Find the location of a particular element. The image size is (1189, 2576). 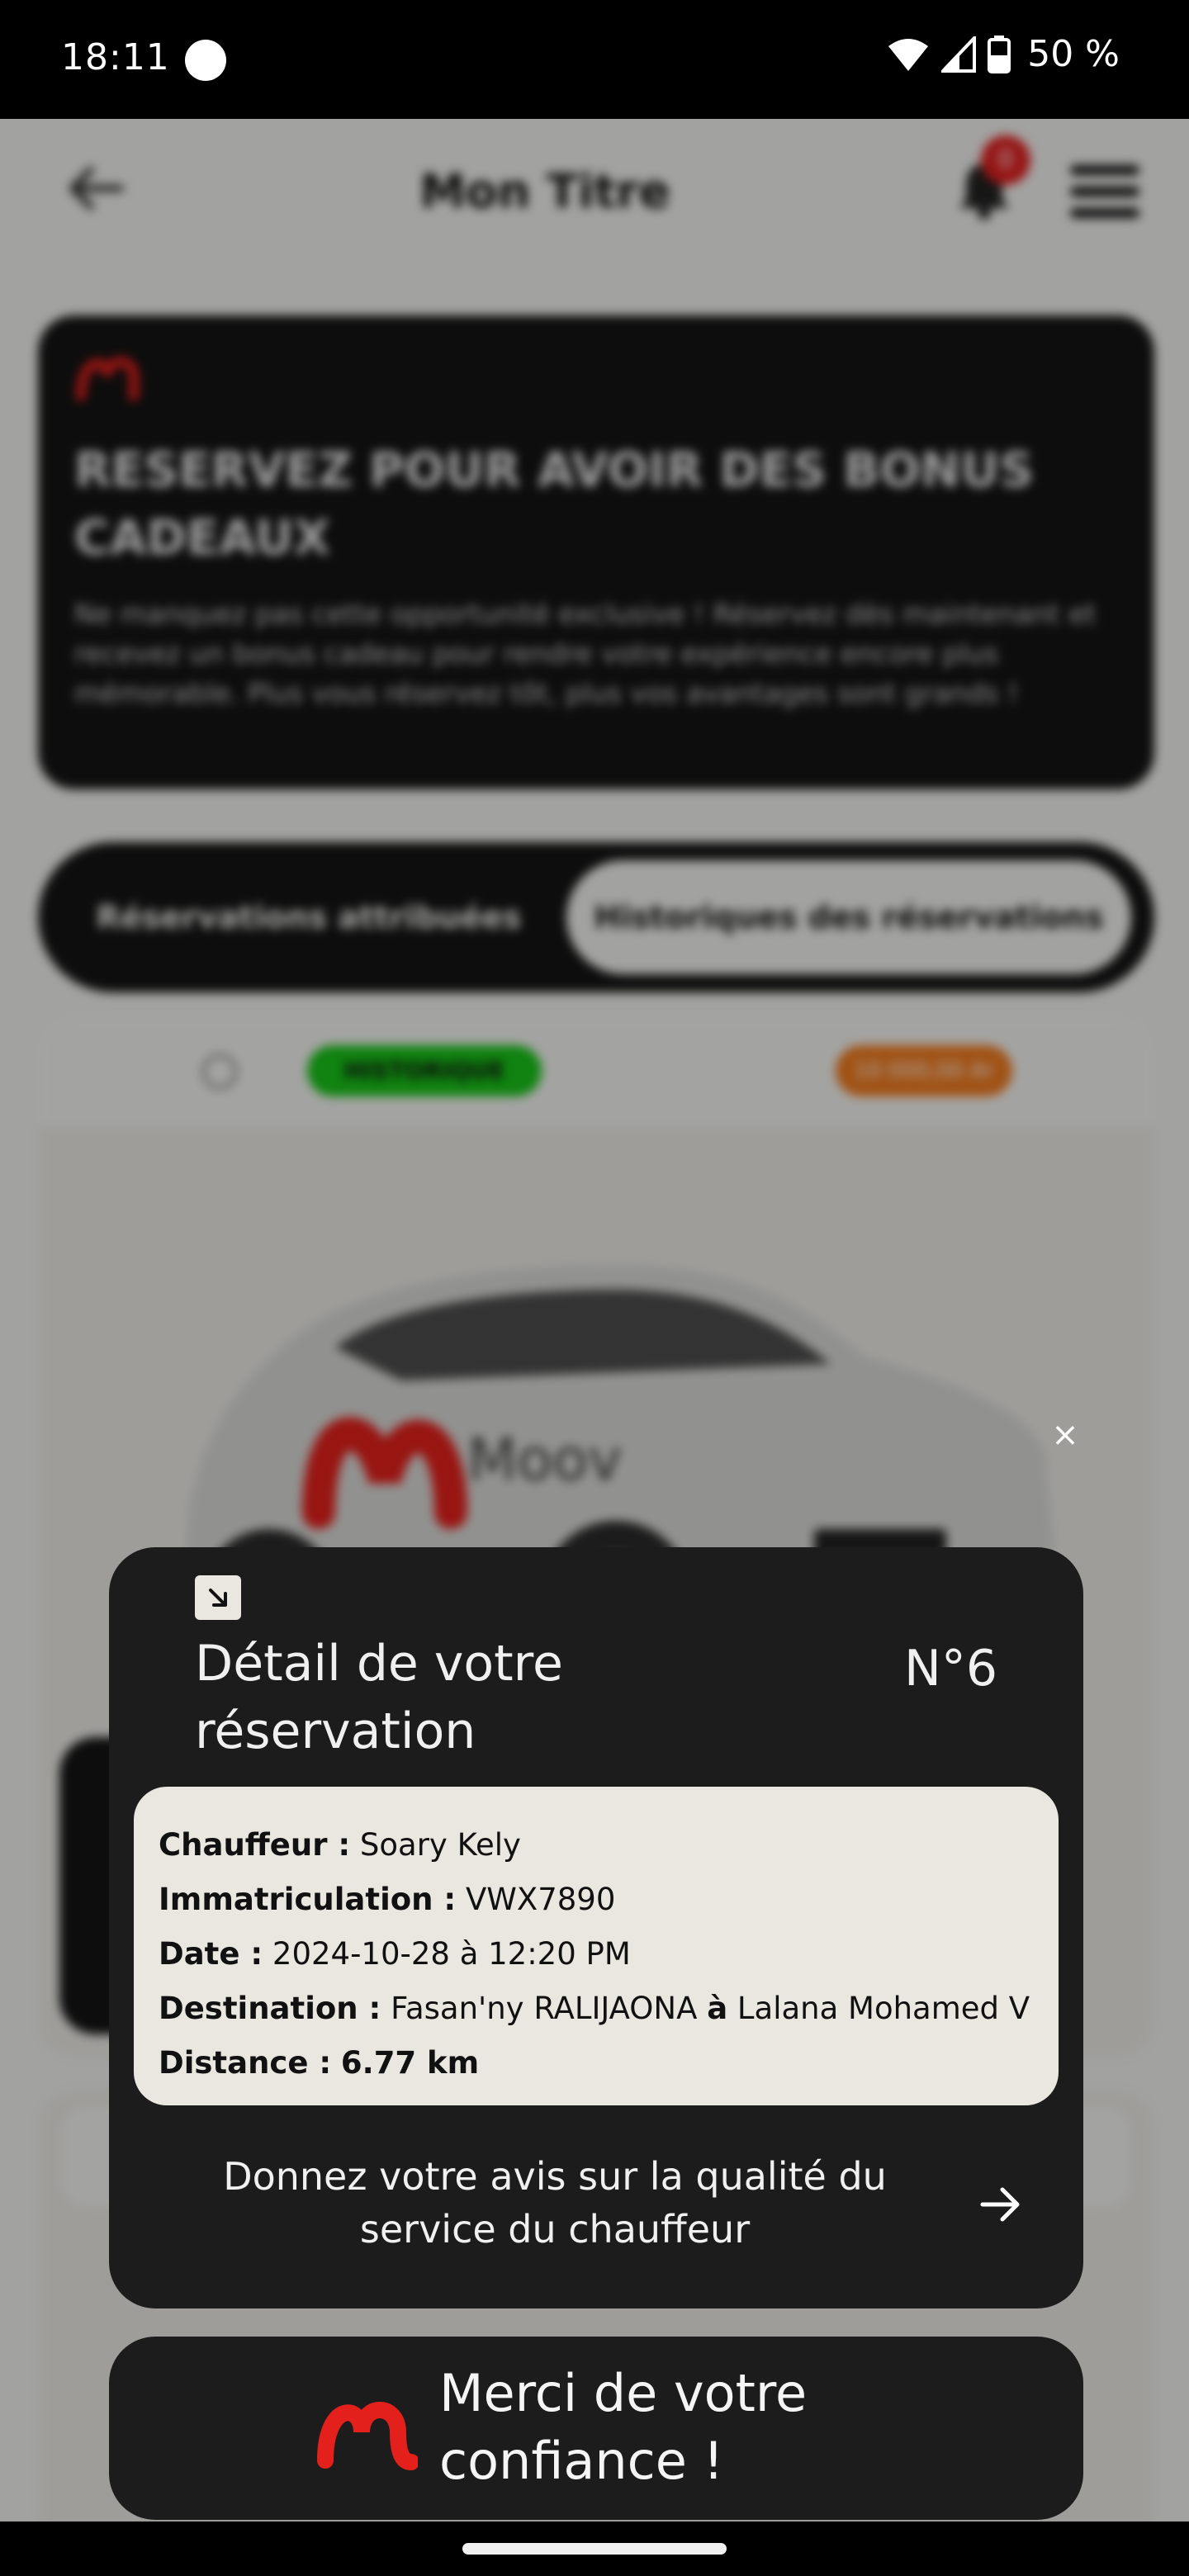

detail-value: 2024-10-28 à 12:20 PM is located at coordinates (451, 1954).